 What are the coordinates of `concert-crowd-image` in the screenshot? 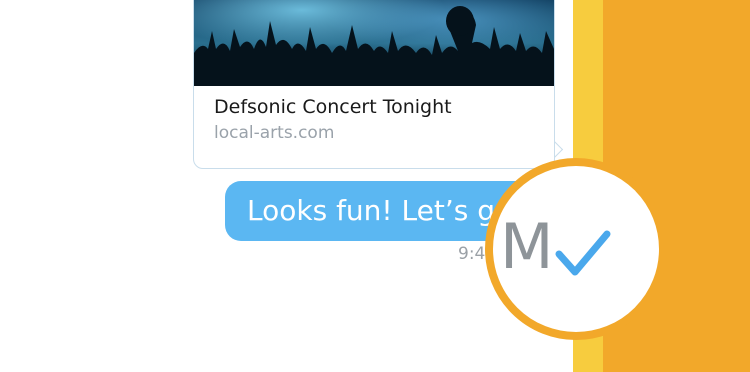 It's located at (374, 43).